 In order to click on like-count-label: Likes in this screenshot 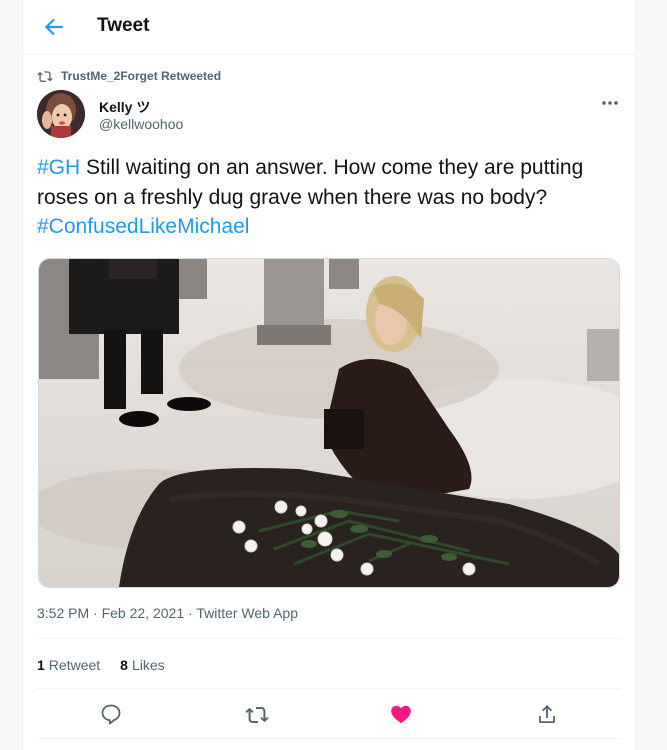, I will do `click(148, 665)`.